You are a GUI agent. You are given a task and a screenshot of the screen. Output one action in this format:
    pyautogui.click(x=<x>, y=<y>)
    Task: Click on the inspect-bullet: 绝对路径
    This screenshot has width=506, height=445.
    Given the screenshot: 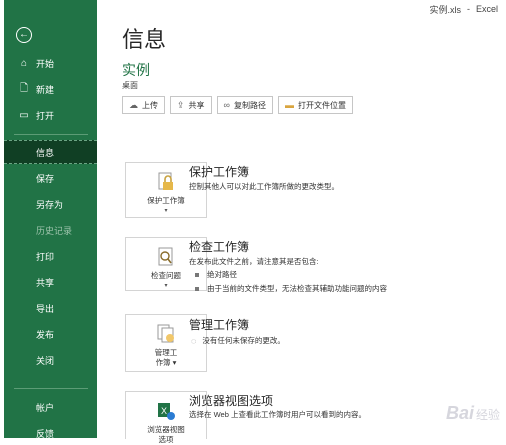 What is the action you would take?
    pyautogui.click(x=216, y=274)
    